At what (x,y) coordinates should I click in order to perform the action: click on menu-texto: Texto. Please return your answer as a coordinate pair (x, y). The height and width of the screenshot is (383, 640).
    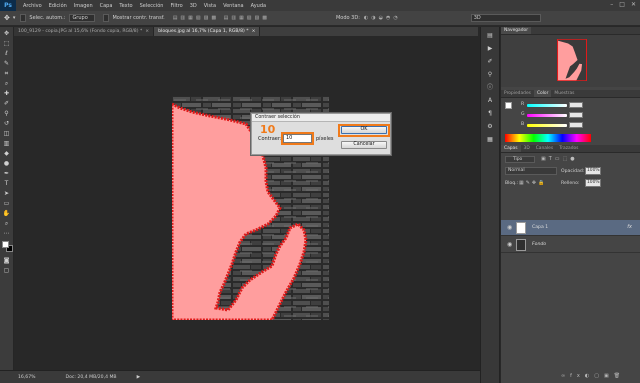
    Looking at the image, I should click on (125, 6).